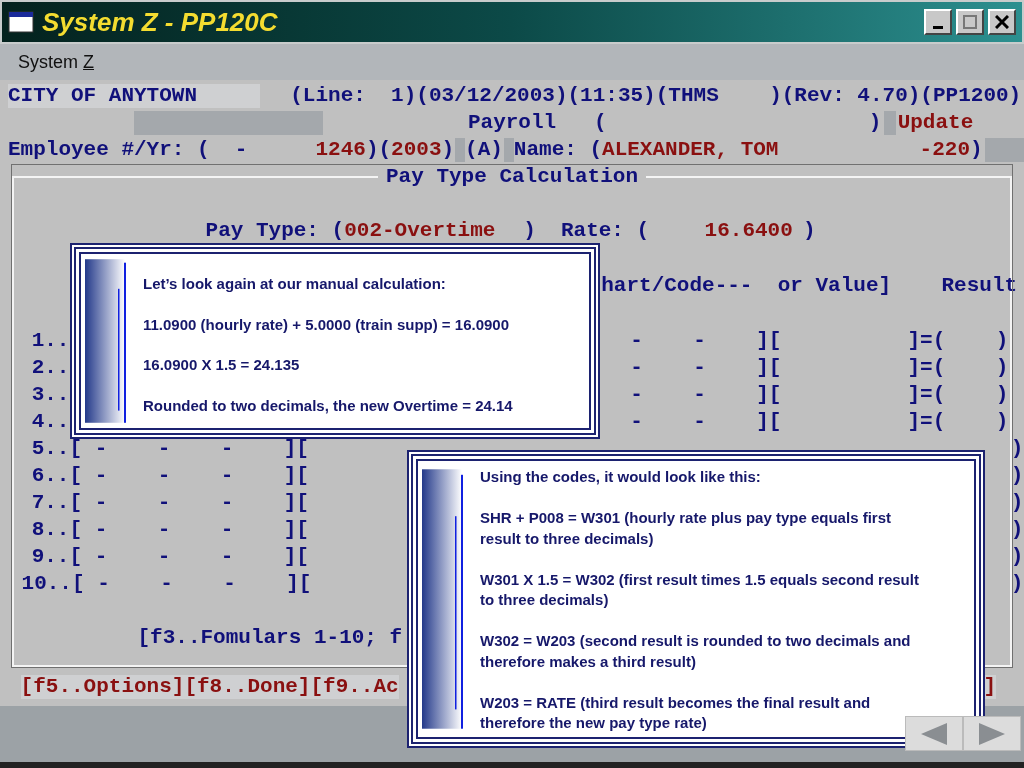 The width and height of the screenshot is (1024, 768). I want to click on function-keys: [f5..Options][f8..Done][f9..Ac, so click(209, 686).